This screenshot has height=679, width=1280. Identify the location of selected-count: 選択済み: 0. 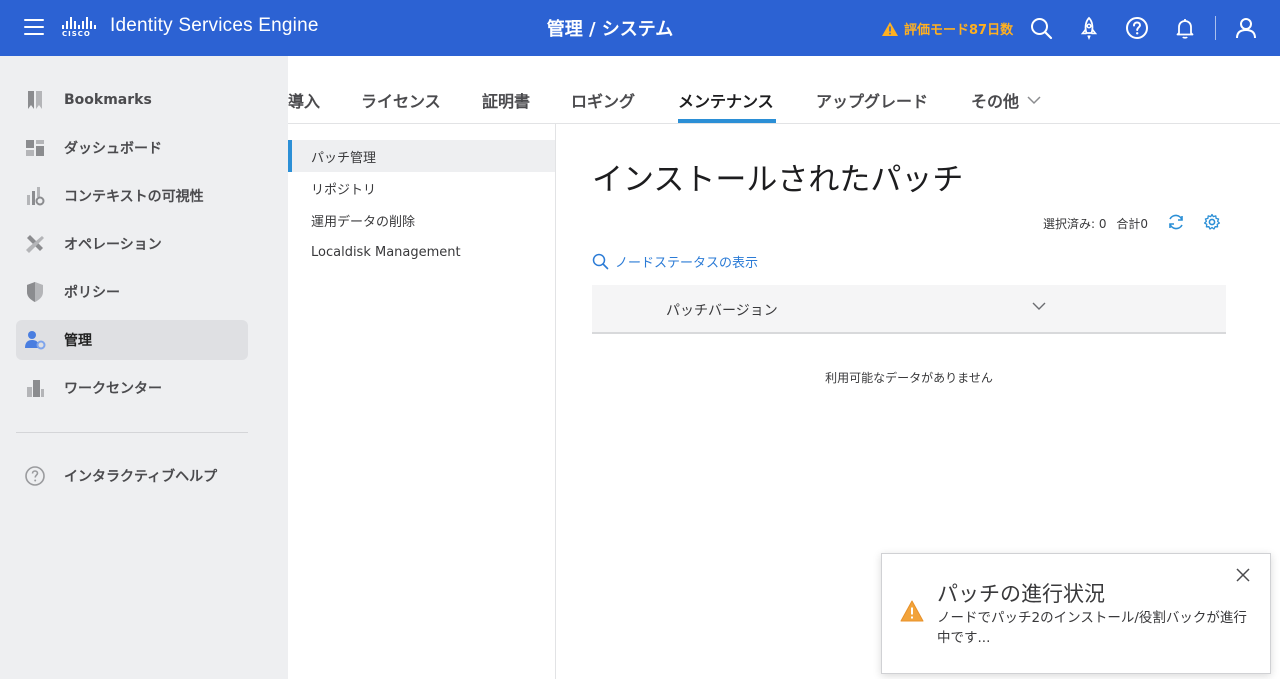
(1075, 224).